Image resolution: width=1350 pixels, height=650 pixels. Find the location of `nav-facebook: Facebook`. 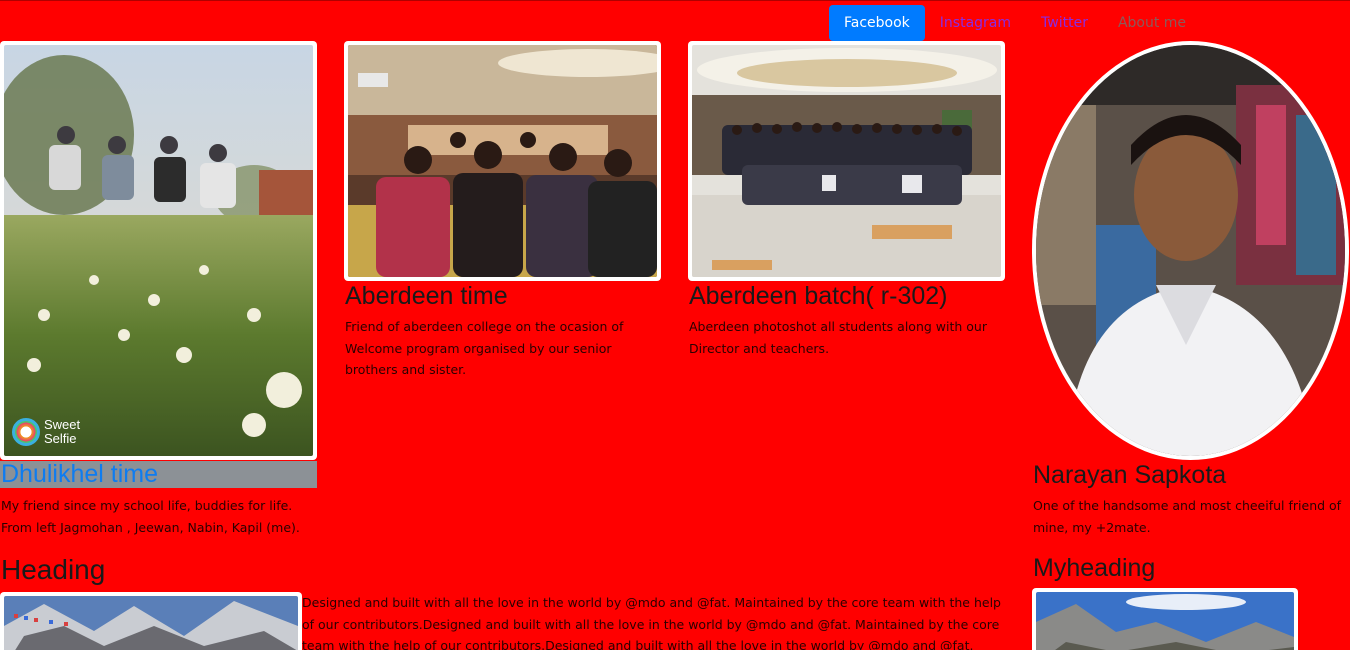

nav-facebook: Facebook is located at coordinates (877, 23).